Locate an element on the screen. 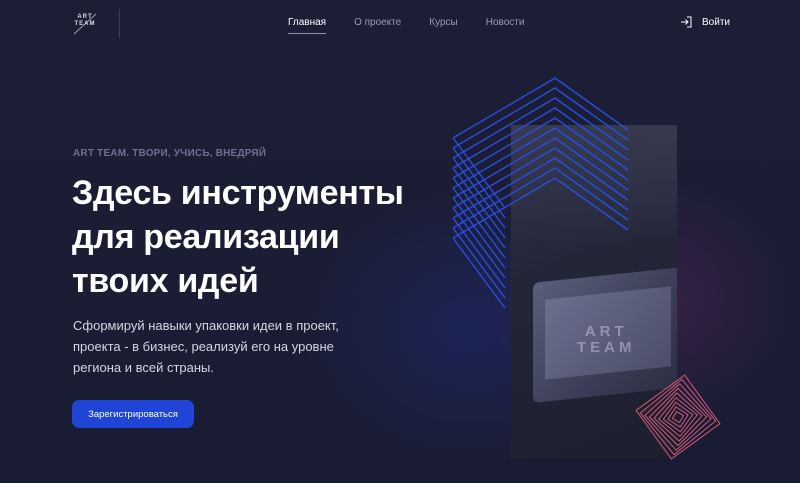  nav-item-news: Новости is located at coordinates (505, 22).